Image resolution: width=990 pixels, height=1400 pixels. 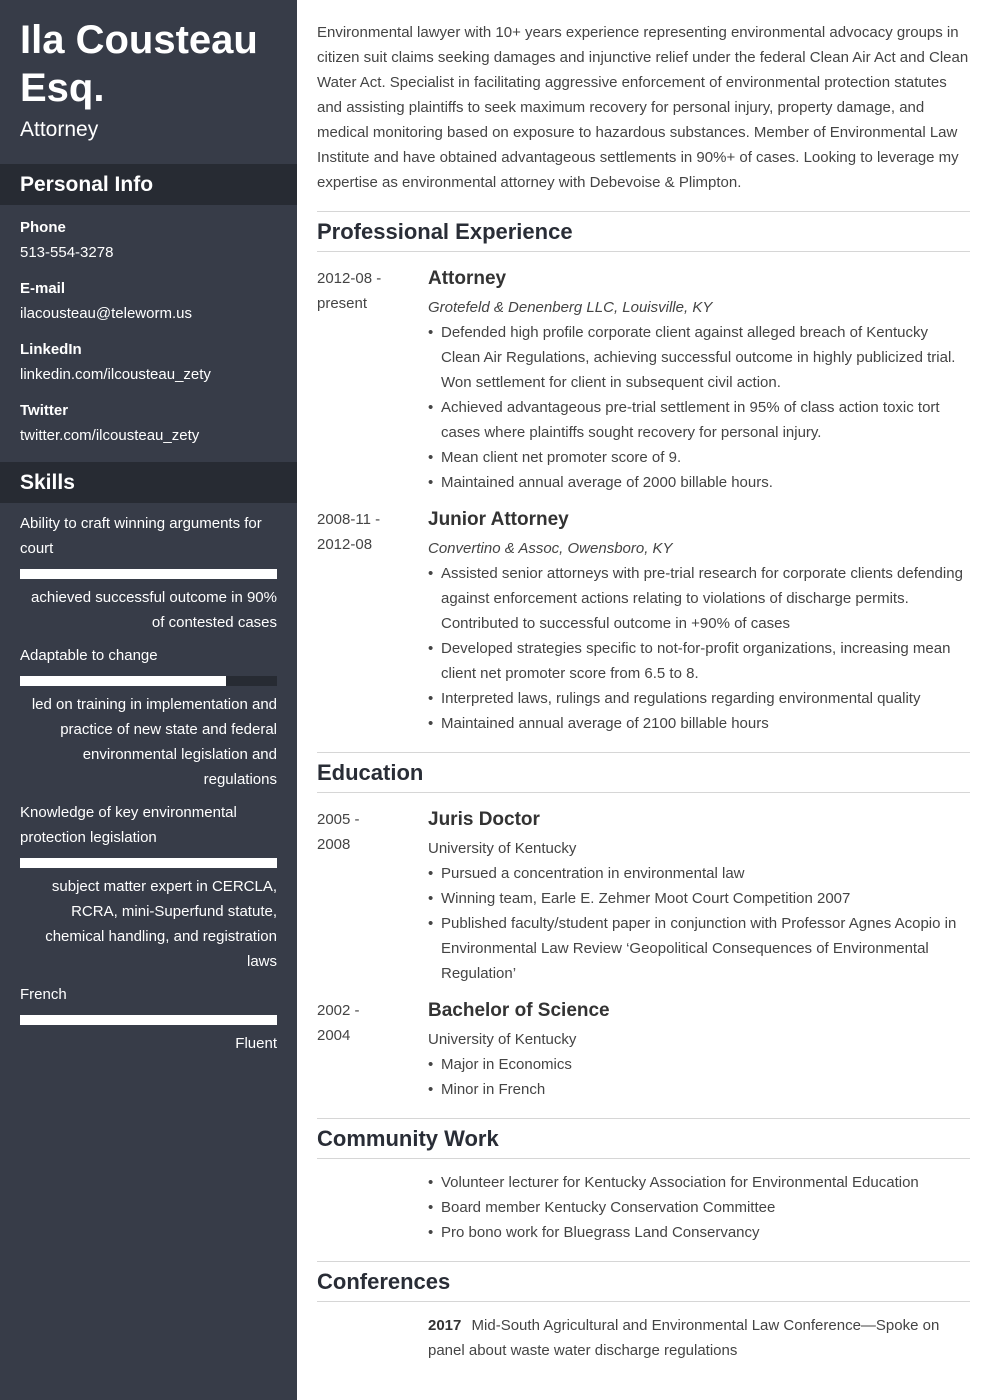 I want to click on bullet-item: Minor in French, so click(x=699, y=1089).